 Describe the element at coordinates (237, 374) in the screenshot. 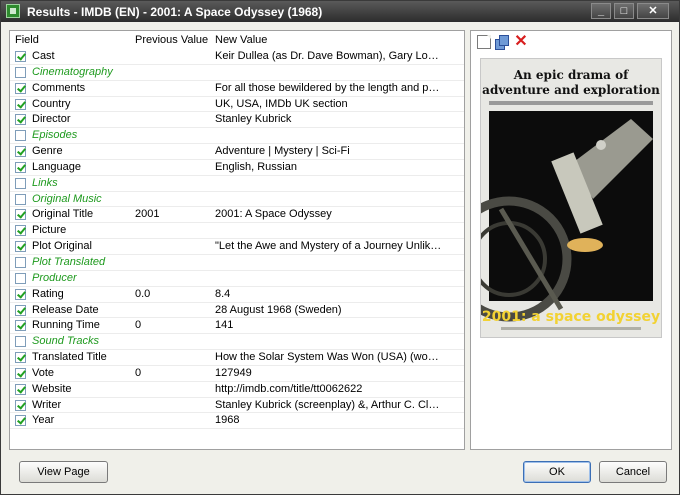

I see `table-row: Vote 0 127949` at that location.